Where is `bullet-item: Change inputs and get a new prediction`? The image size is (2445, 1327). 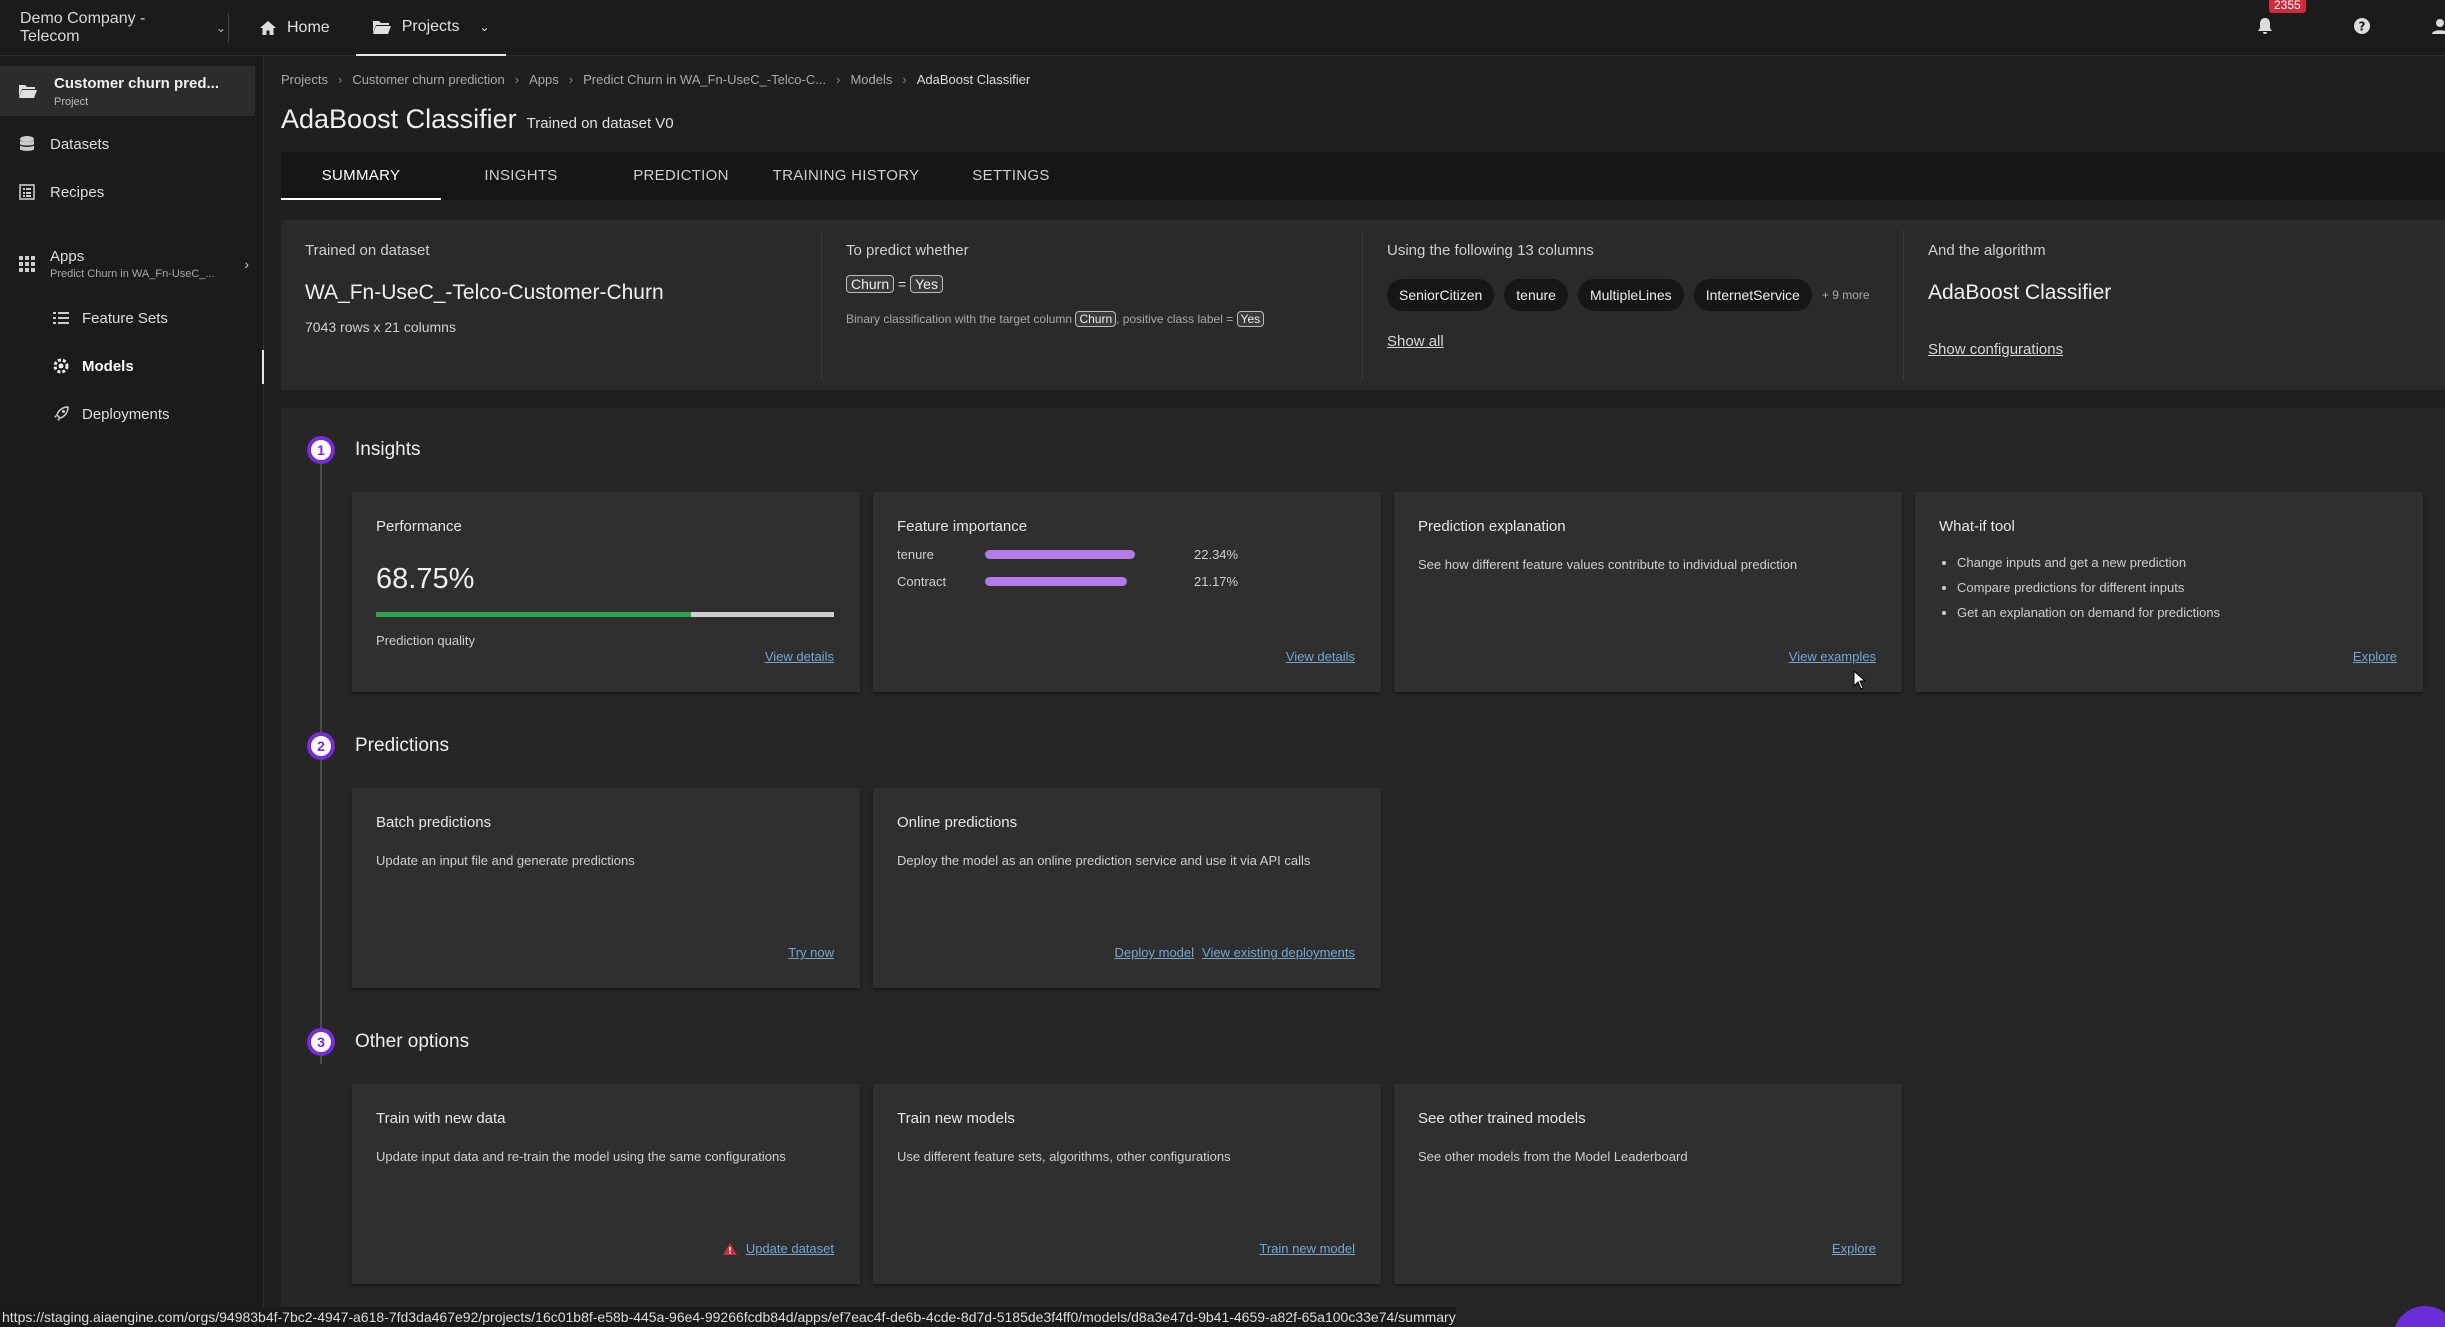
bullet-item: Change inputs and get a new prediction is located at coordinates (2178, 562).